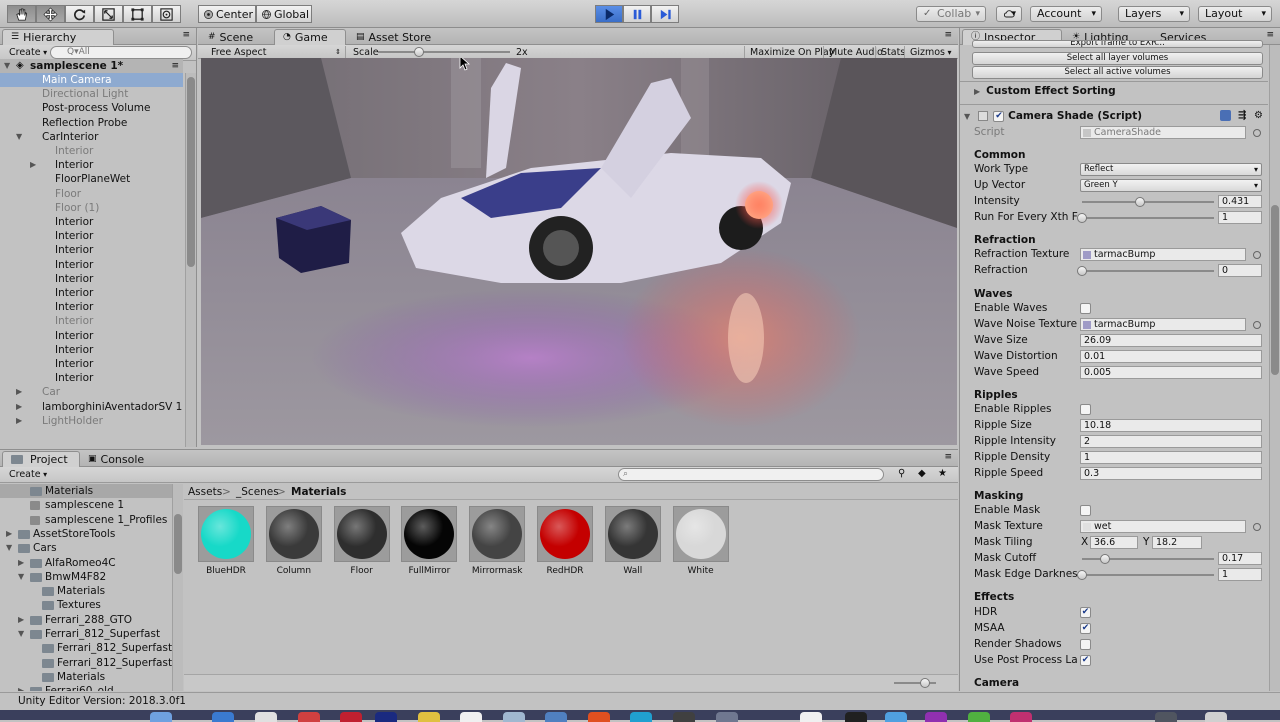  Describe the element at coordinates (1171, 356) in the screenshot. I see `wave-distortion-field: 0.01` at that location.